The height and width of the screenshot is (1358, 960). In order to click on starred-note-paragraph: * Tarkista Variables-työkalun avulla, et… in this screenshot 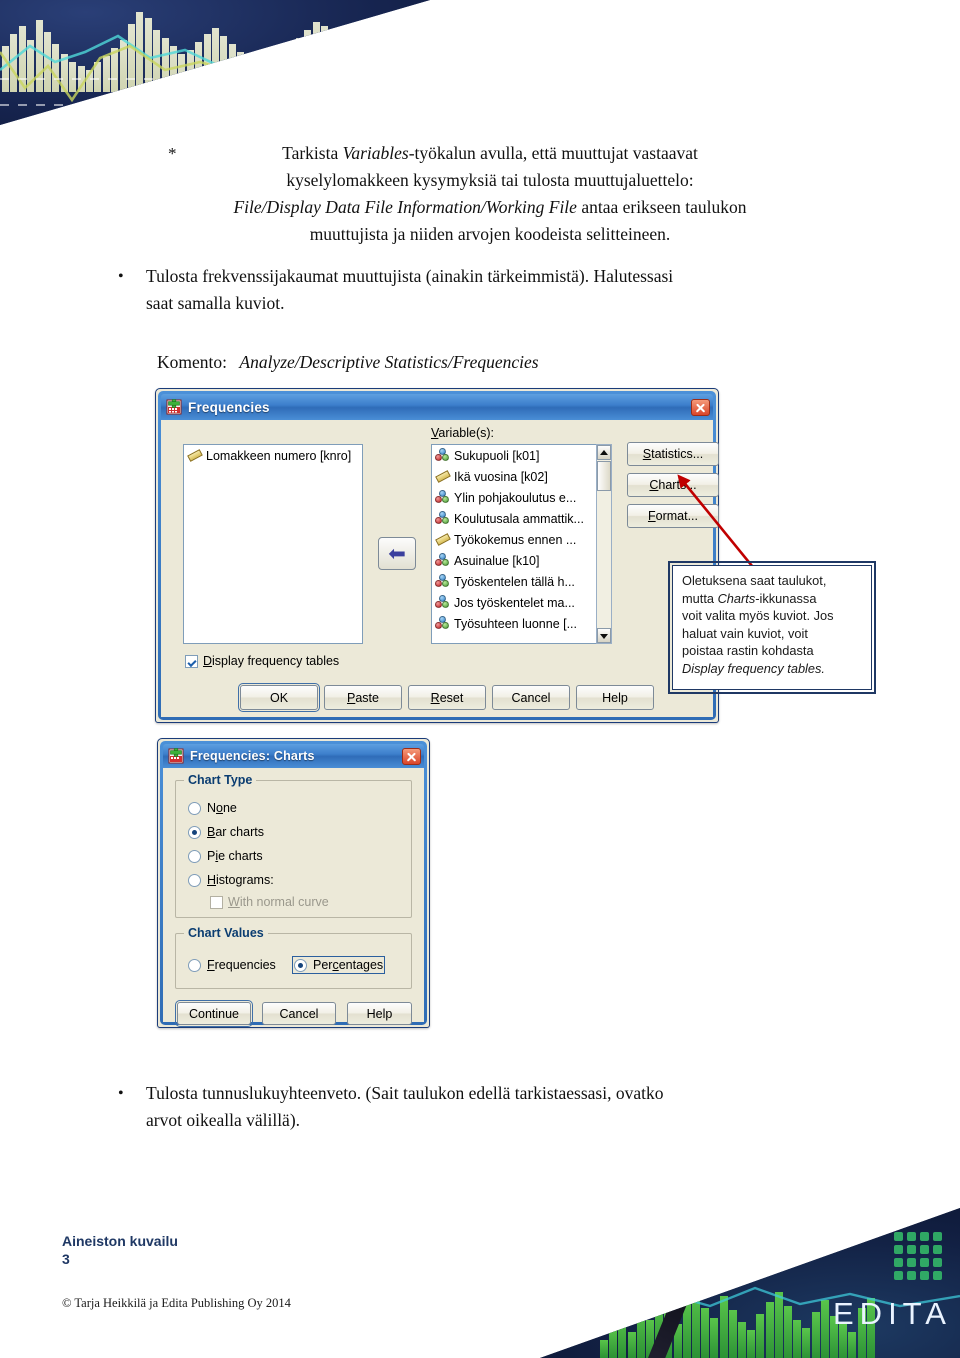, I will do `click(490, 194)`.